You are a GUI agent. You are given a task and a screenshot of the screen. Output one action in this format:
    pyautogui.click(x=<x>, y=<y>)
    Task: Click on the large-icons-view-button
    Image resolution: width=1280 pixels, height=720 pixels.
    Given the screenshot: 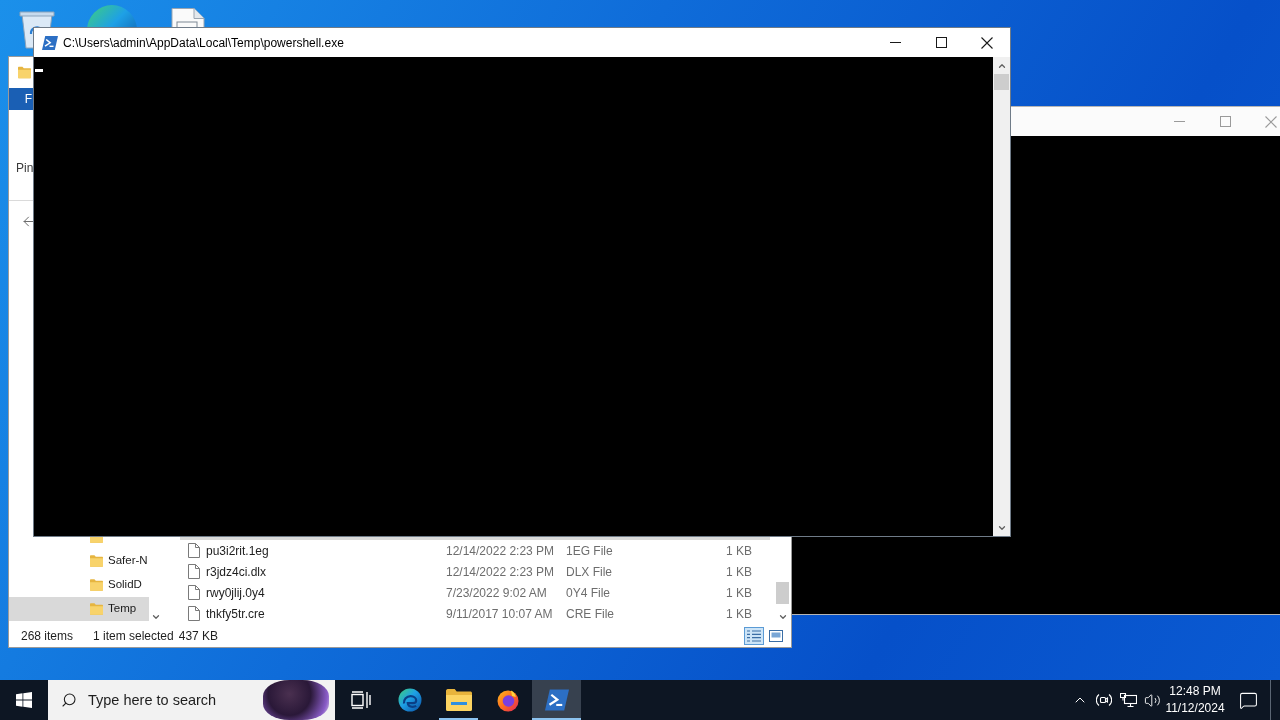 What is the action you would take?
    pyautogui.click(x=776, y=636)
    